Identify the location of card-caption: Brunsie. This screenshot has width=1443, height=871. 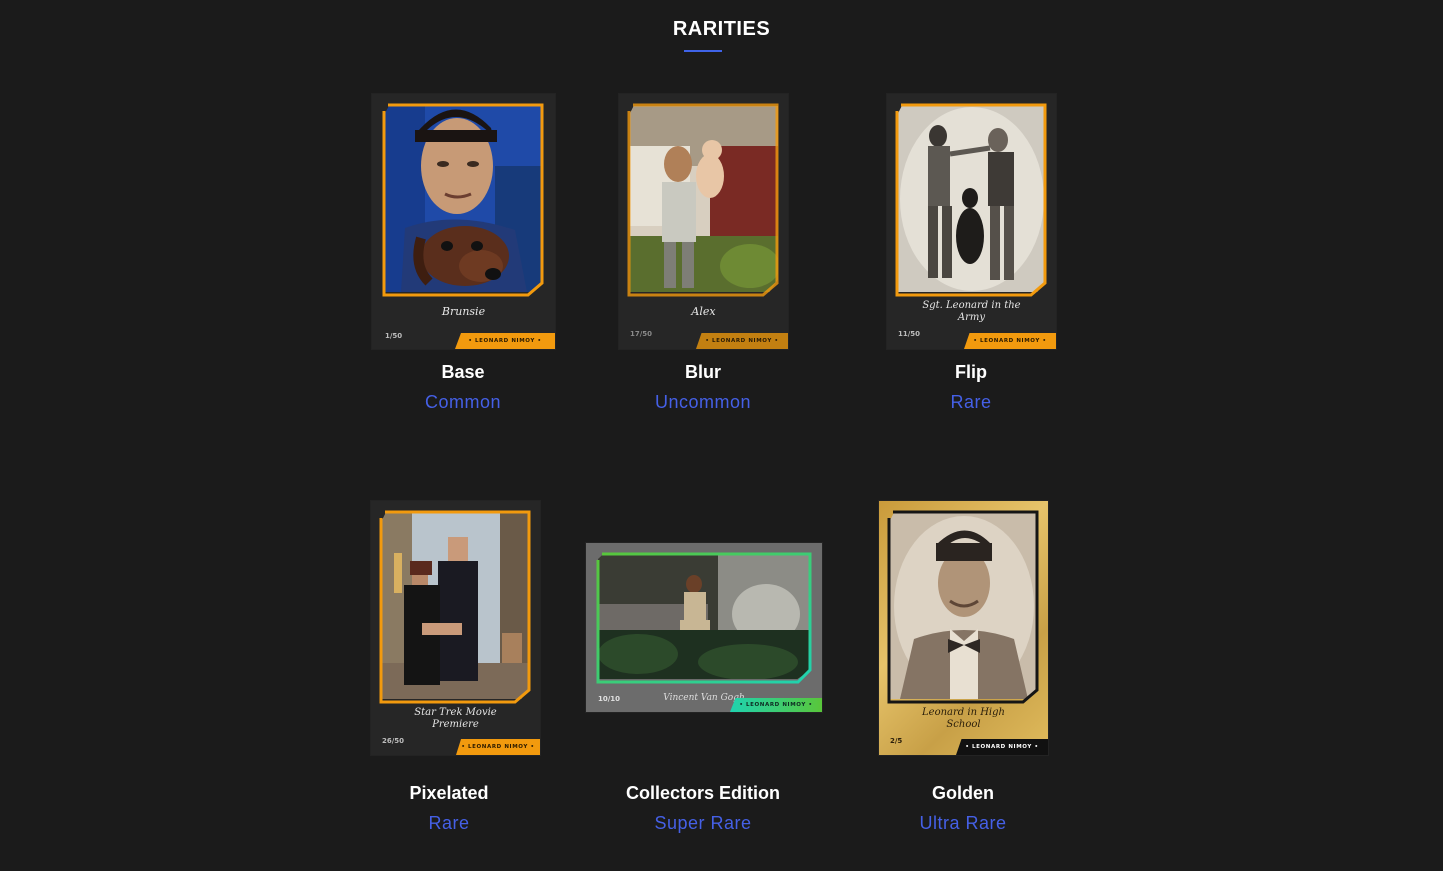
(463, 311).